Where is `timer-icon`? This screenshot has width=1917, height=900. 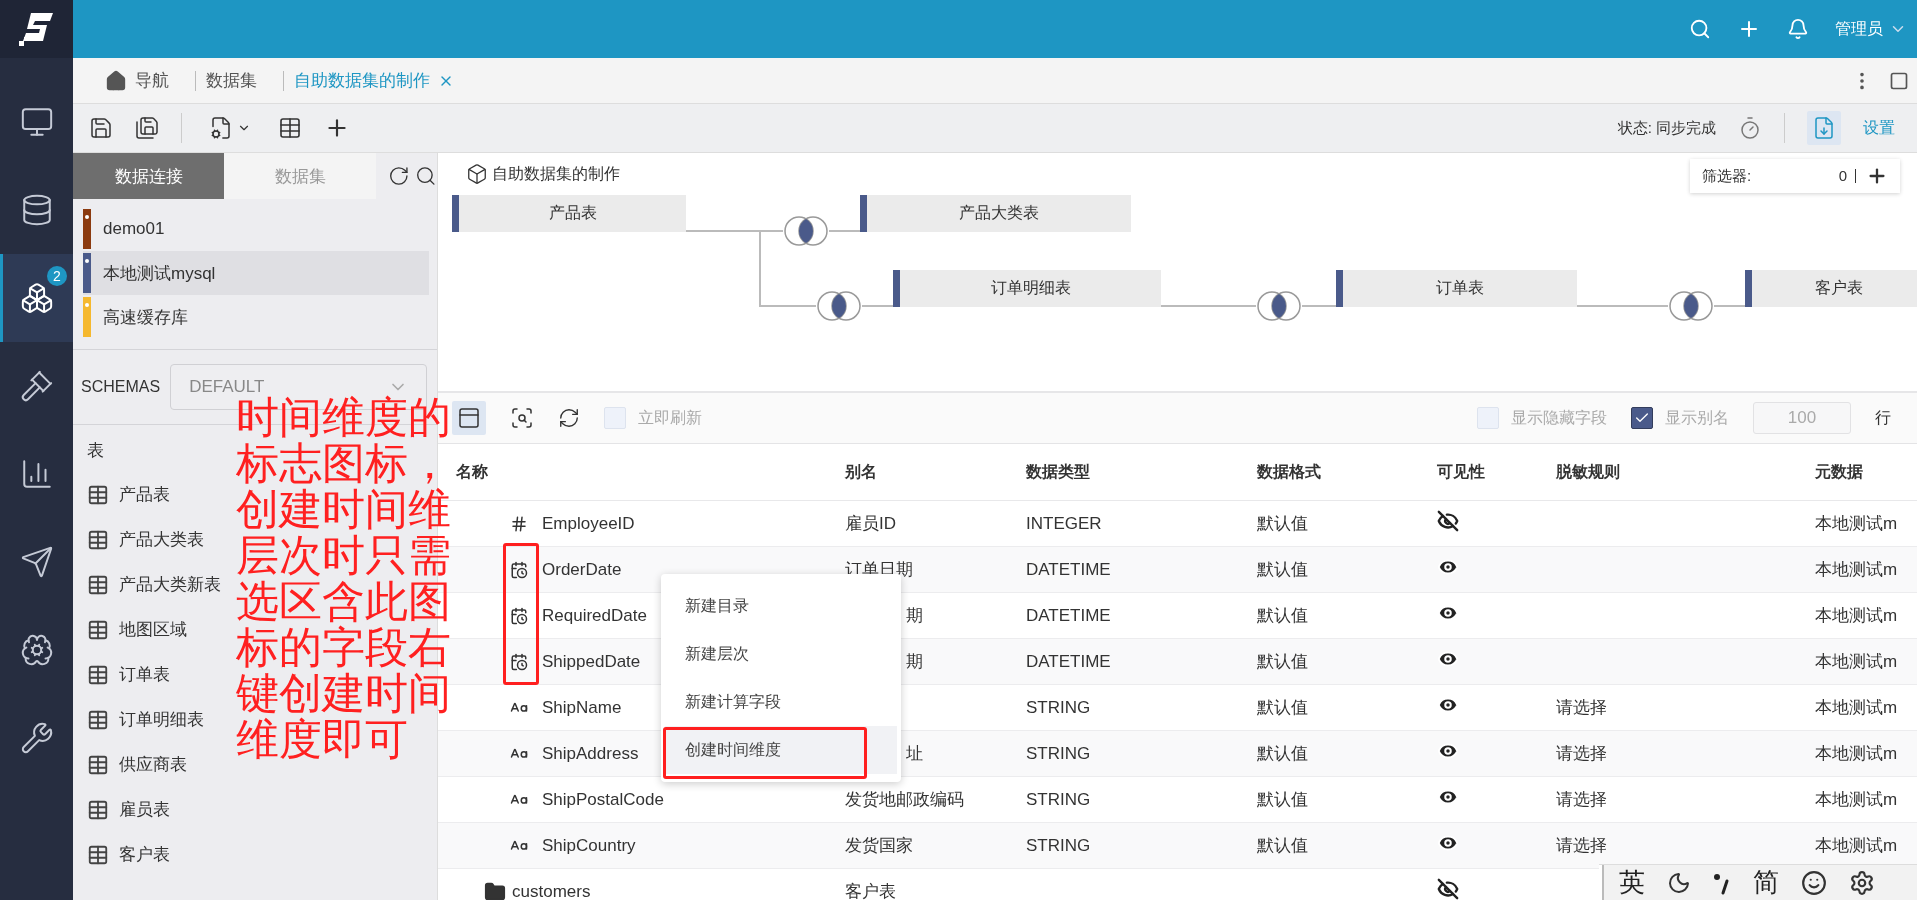
timer-icon is located at coordinates (1750, 128).